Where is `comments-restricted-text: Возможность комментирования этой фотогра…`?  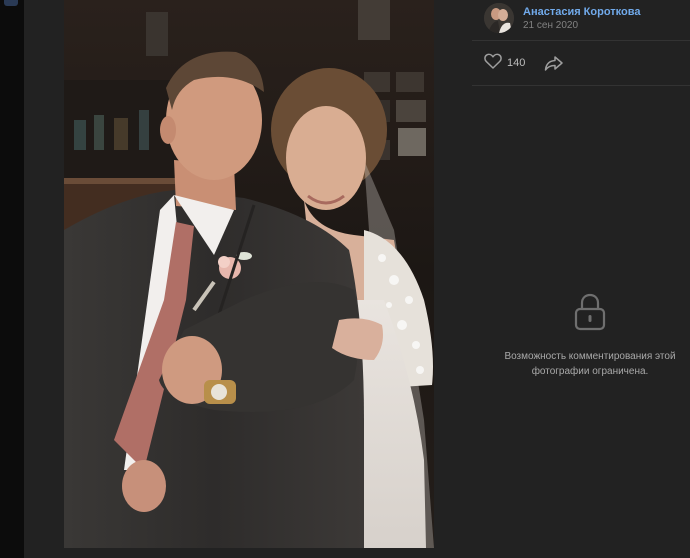
comments-restricted-text: Возможность комментирования этой фотогра… is located at coordinates (590, 364).